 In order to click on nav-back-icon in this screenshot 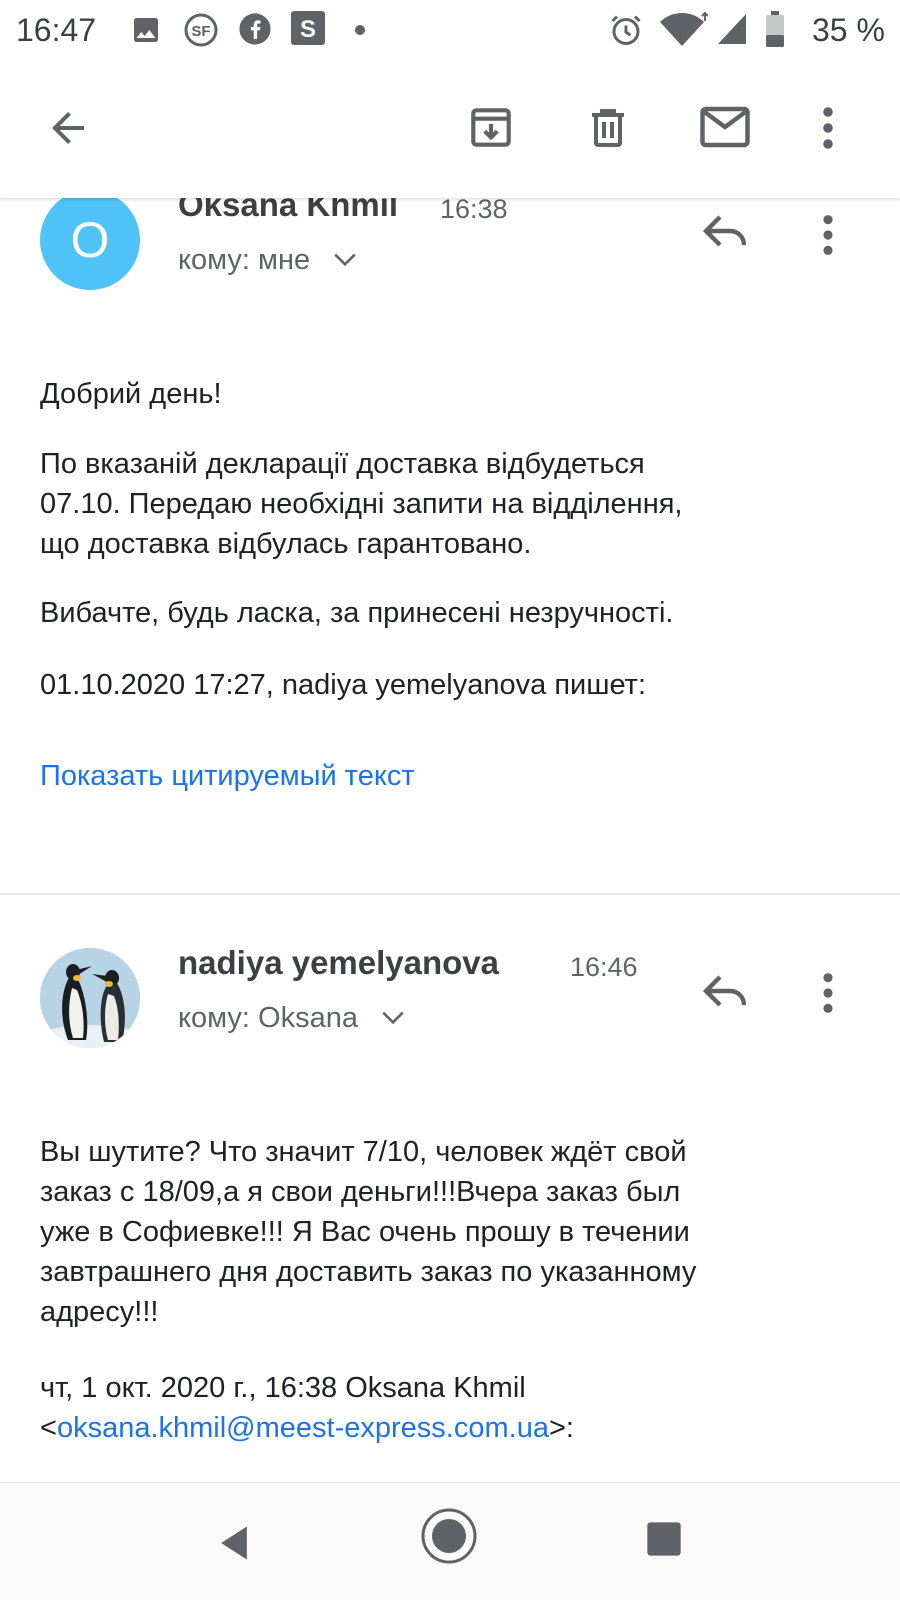, I will do `click(234, 1543)`.